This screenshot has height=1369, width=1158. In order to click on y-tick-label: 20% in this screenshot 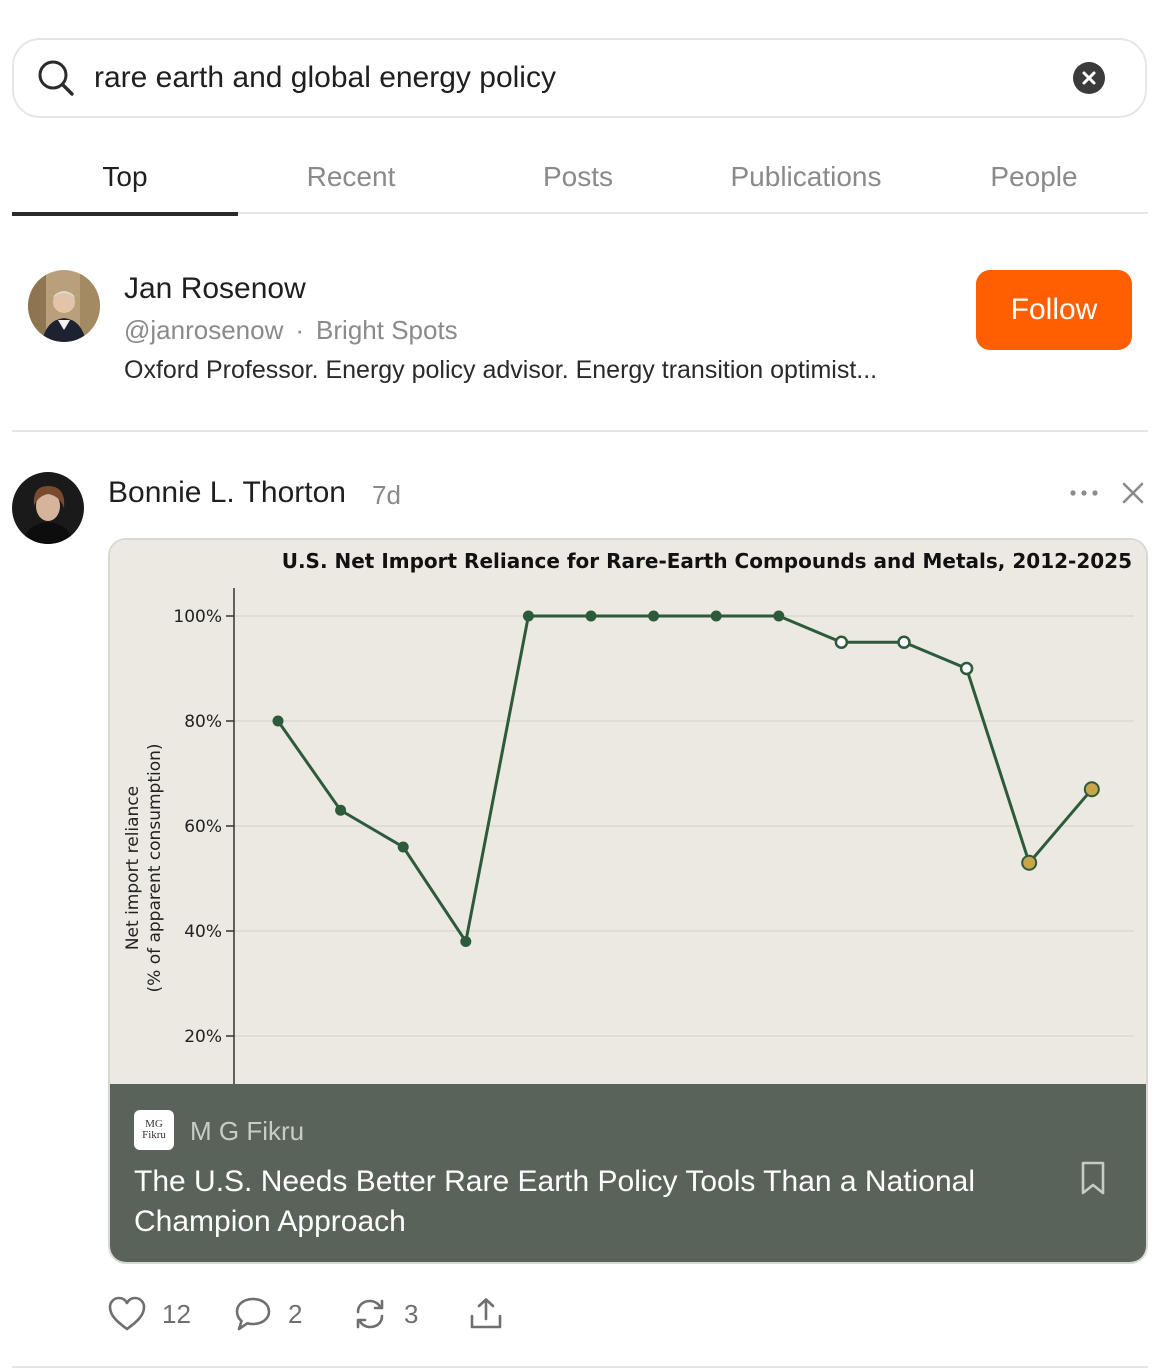, I will do `click(203, 1037)`.